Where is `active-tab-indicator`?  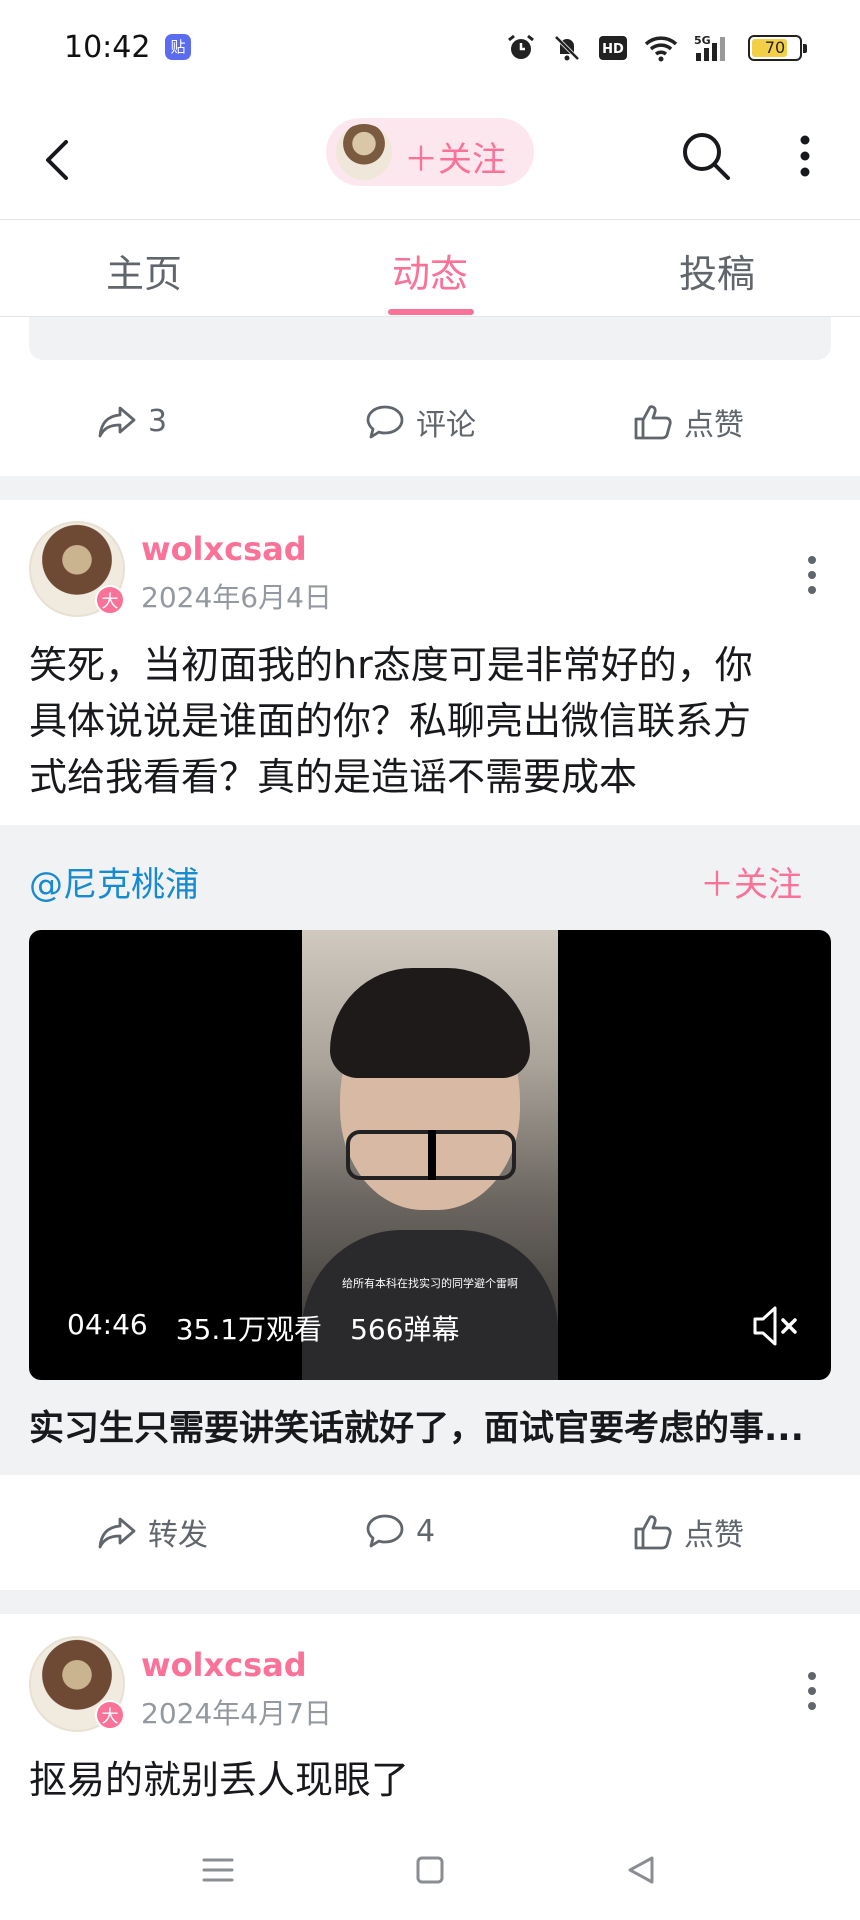
active-tab-indicator is located at coordinates (431, 312).